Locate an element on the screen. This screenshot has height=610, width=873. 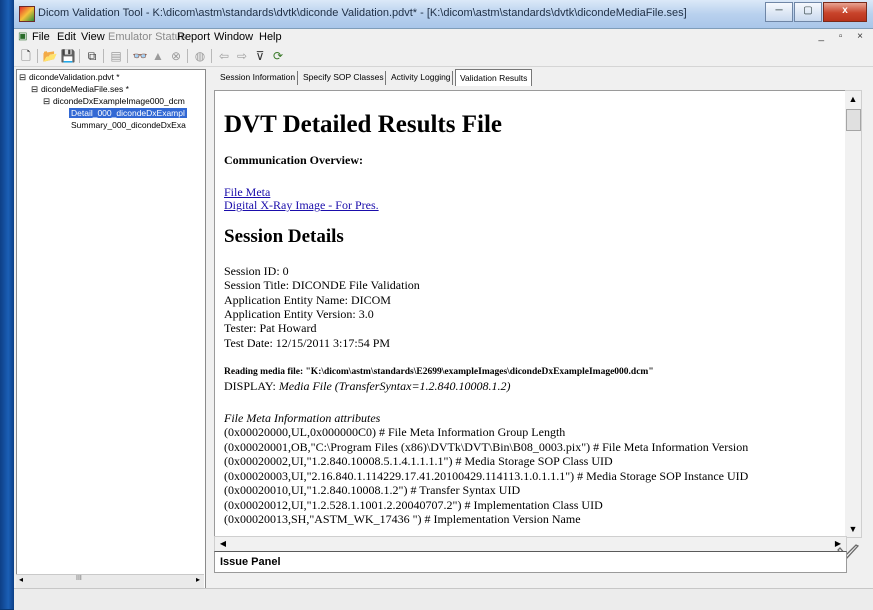
session-details-heading: Session Details is located at coordinates (284, 236).